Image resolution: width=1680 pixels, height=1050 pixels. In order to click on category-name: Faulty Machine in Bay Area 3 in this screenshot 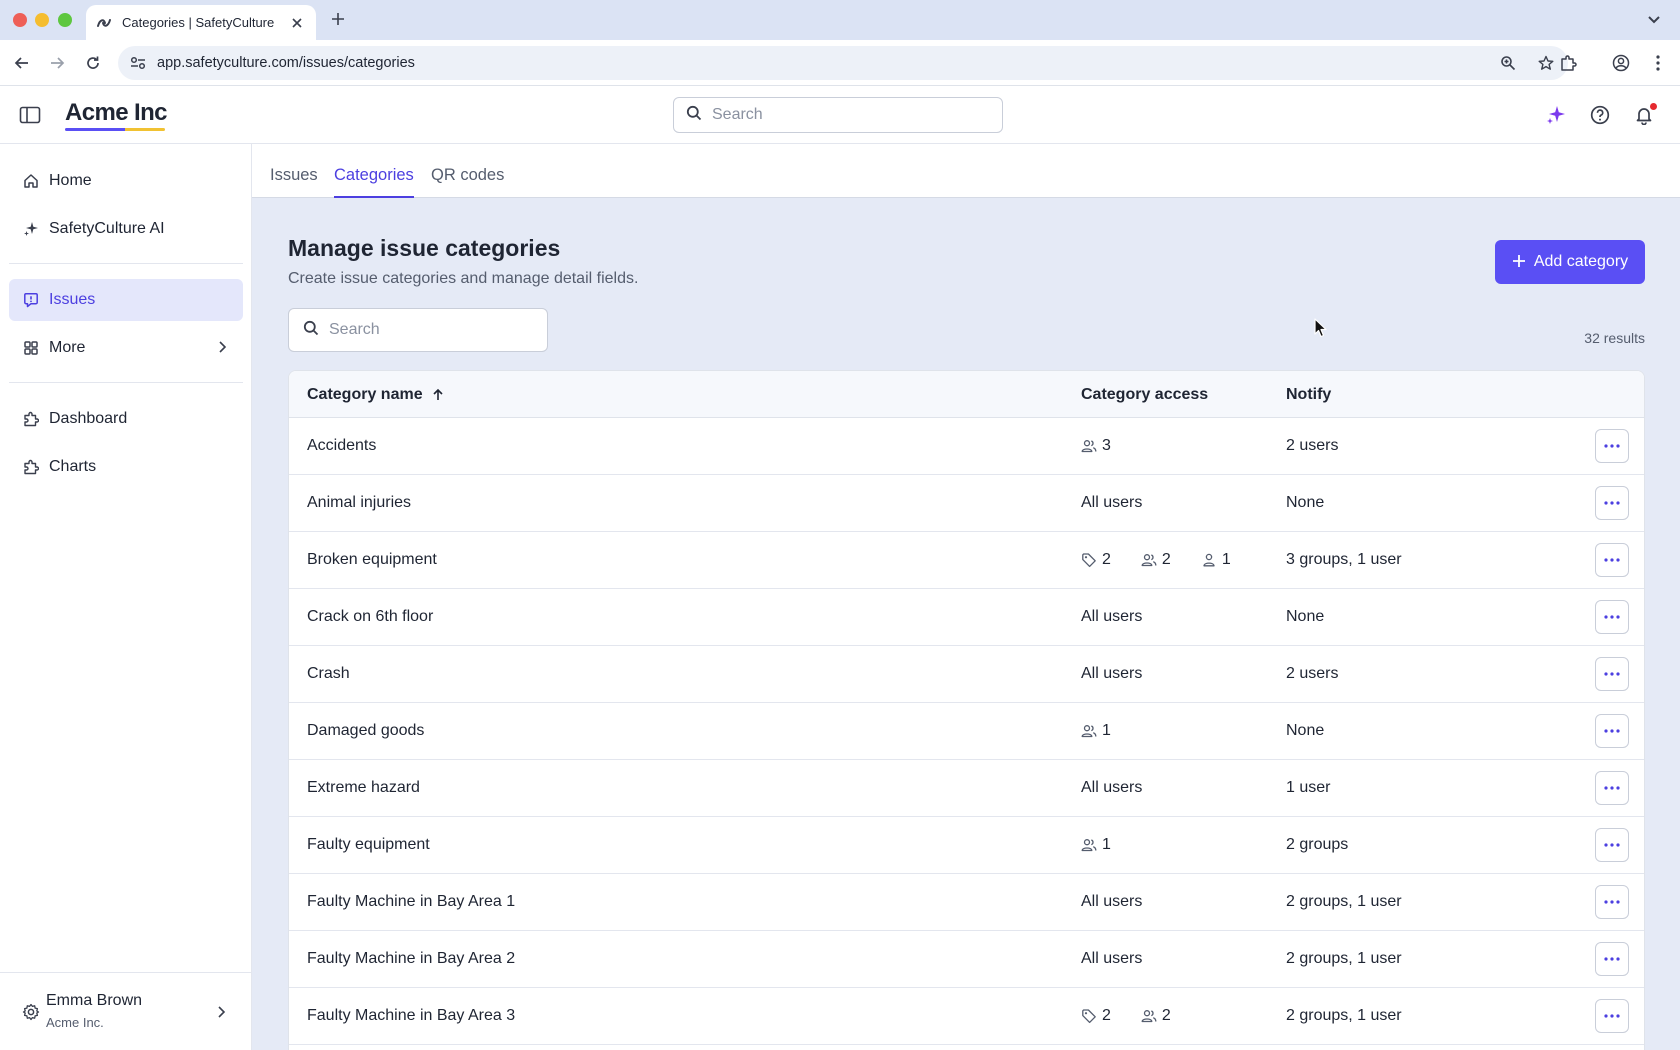, I will do `click(411, 1016)`.